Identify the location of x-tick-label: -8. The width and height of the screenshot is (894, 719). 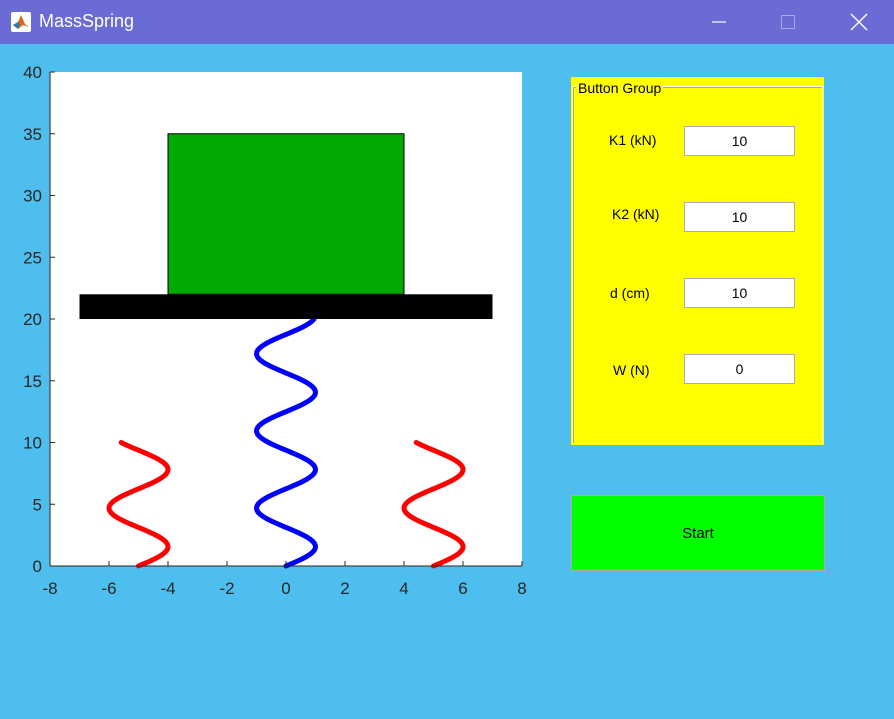
(49, 588).